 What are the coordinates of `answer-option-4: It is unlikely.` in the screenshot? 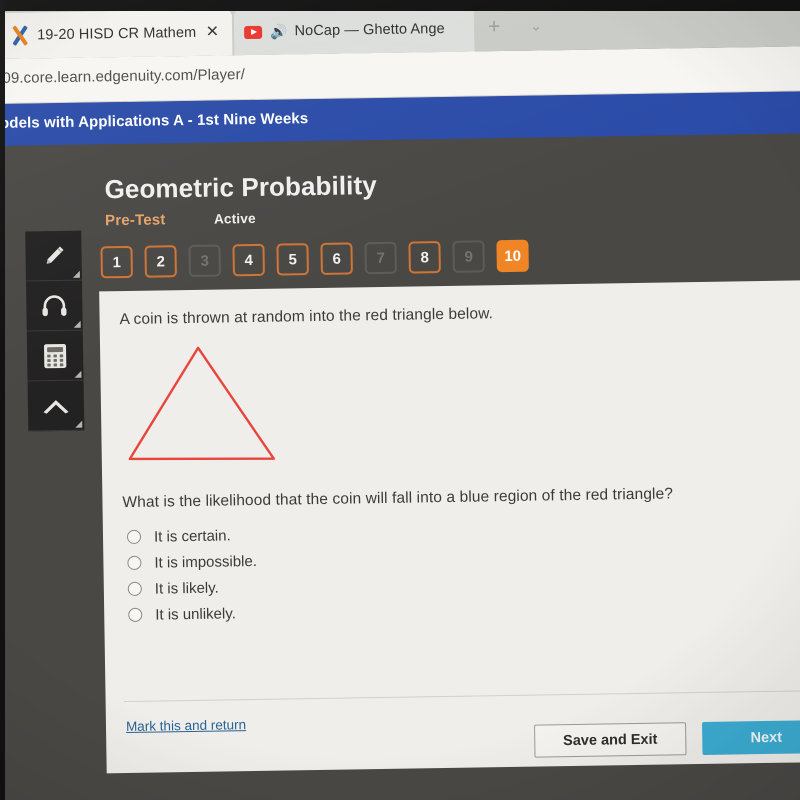 It's located at (193, 614).